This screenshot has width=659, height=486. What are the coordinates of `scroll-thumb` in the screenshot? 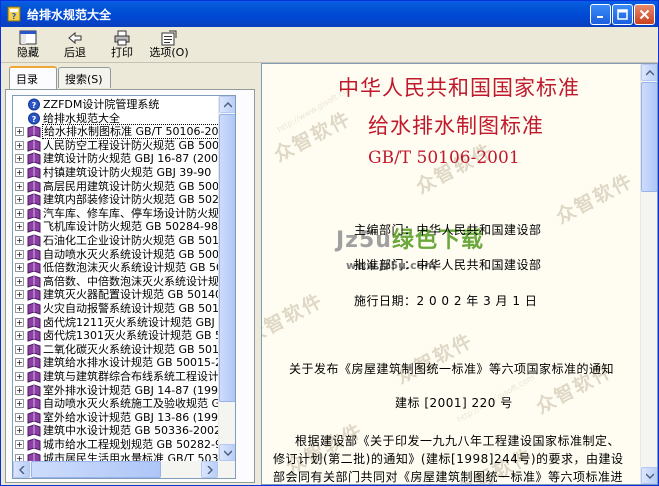 It's located at (227, 258).